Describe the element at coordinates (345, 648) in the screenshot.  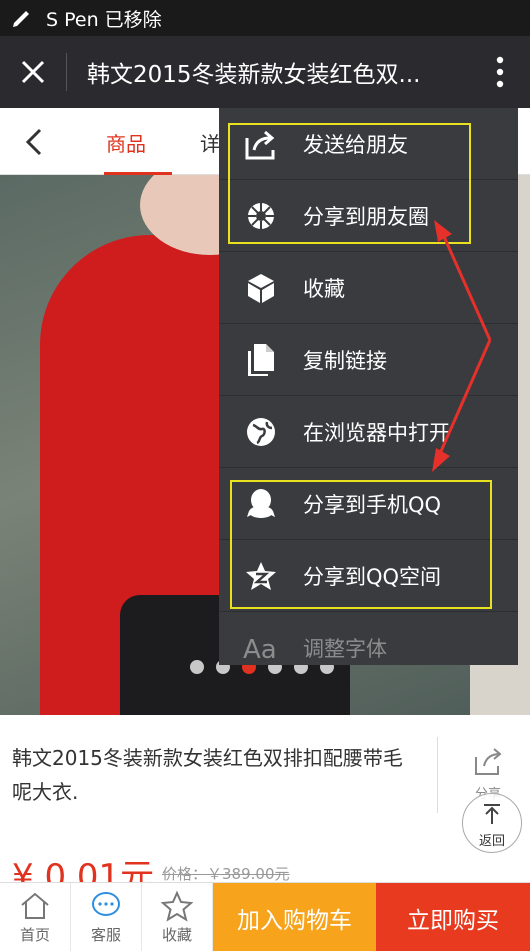
I see `menu-item-label: 调整字体` at that location.